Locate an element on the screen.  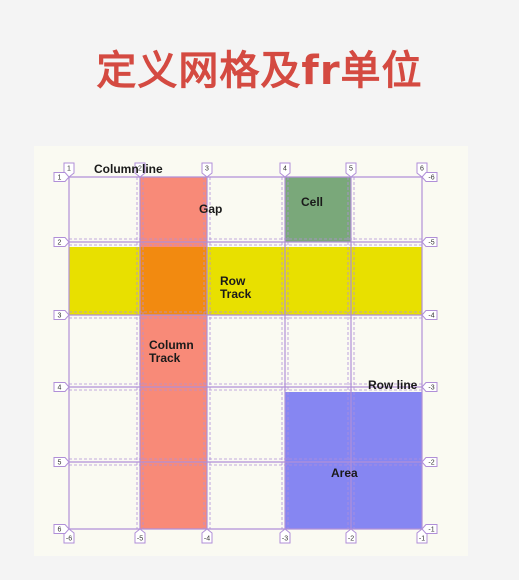
row-line-tag-left: 4 is located at coordinates (61, 387).